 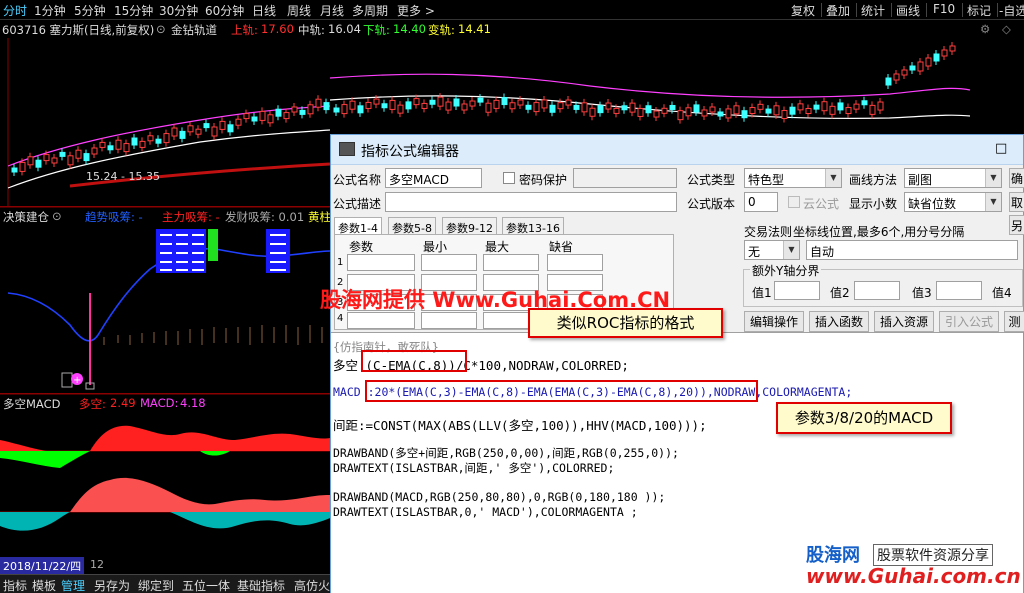 I want to click on tab-five: 五位一体, so click(x=206, y=585).